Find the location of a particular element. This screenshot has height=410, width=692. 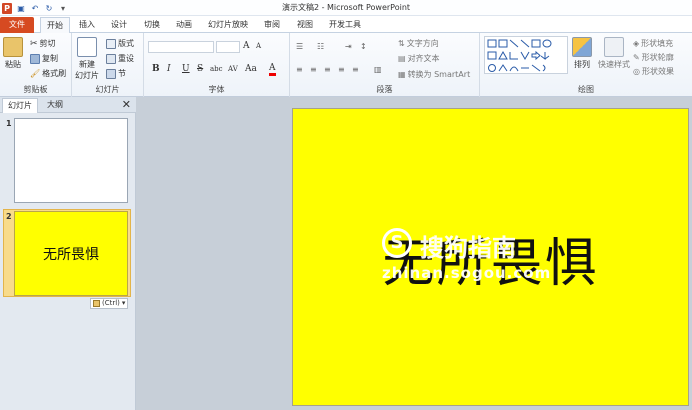

tab-insert: 插入 is located at coordinates (87, 25).